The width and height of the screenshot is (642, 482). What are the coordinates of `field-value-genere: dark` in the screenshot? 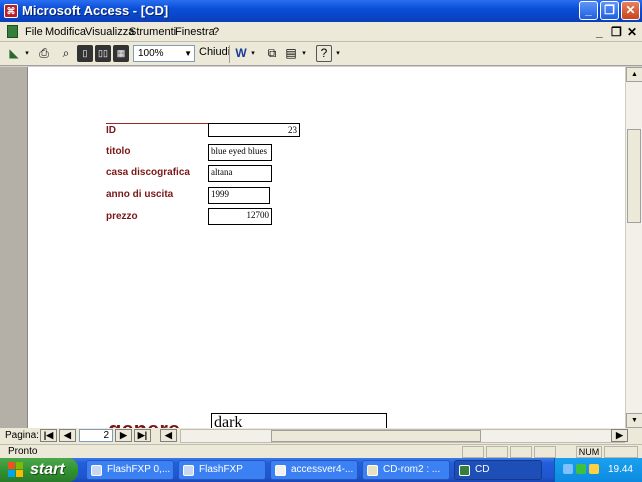 It's located at (299, 420).